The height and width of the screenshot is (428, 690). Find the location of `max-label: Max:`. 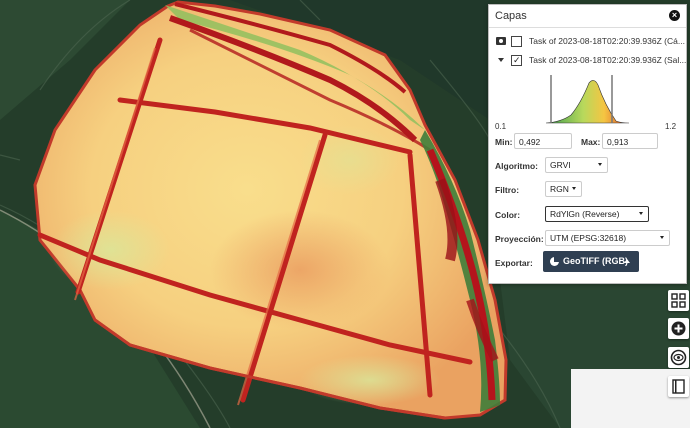

max-label: Max: is located at coordinates (591, 142).